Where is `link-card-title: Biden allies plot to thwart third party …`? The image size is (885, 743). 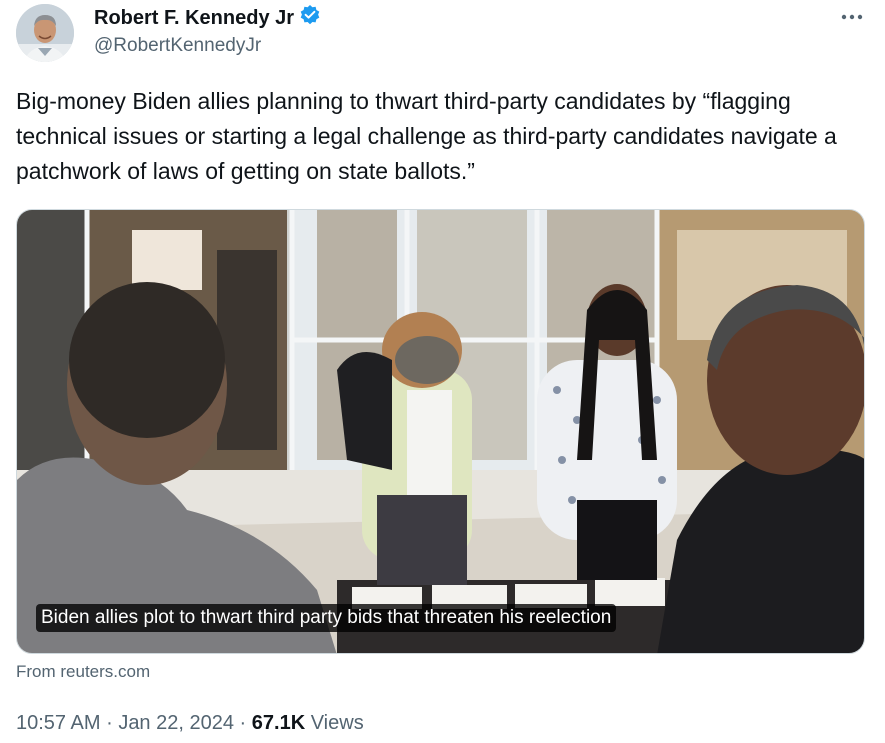
link-card-title: Biden allies plot to thwart third party … is located at coordinates (326, 618).